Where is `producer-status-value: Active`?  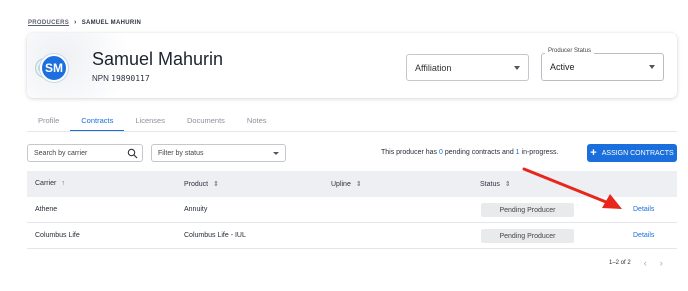 producer-status-value: Active is located at coordinates (562, 67).